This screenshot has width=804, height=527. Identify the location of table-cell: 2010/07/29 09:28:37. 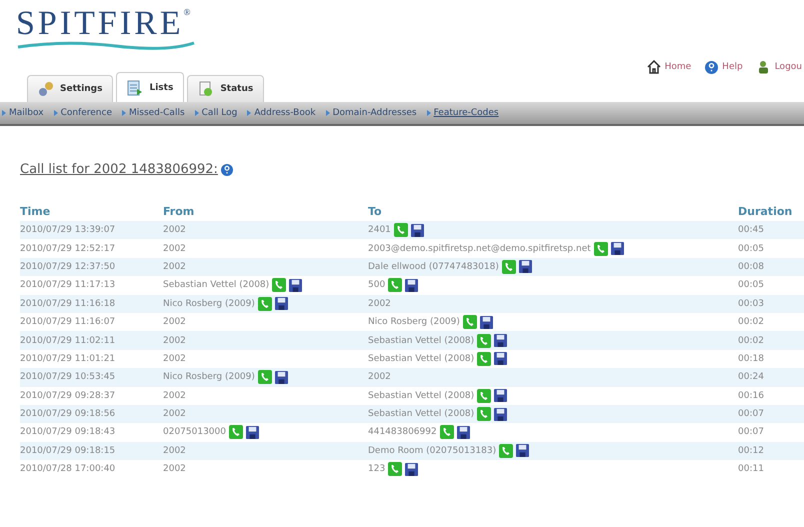
(68, 395).